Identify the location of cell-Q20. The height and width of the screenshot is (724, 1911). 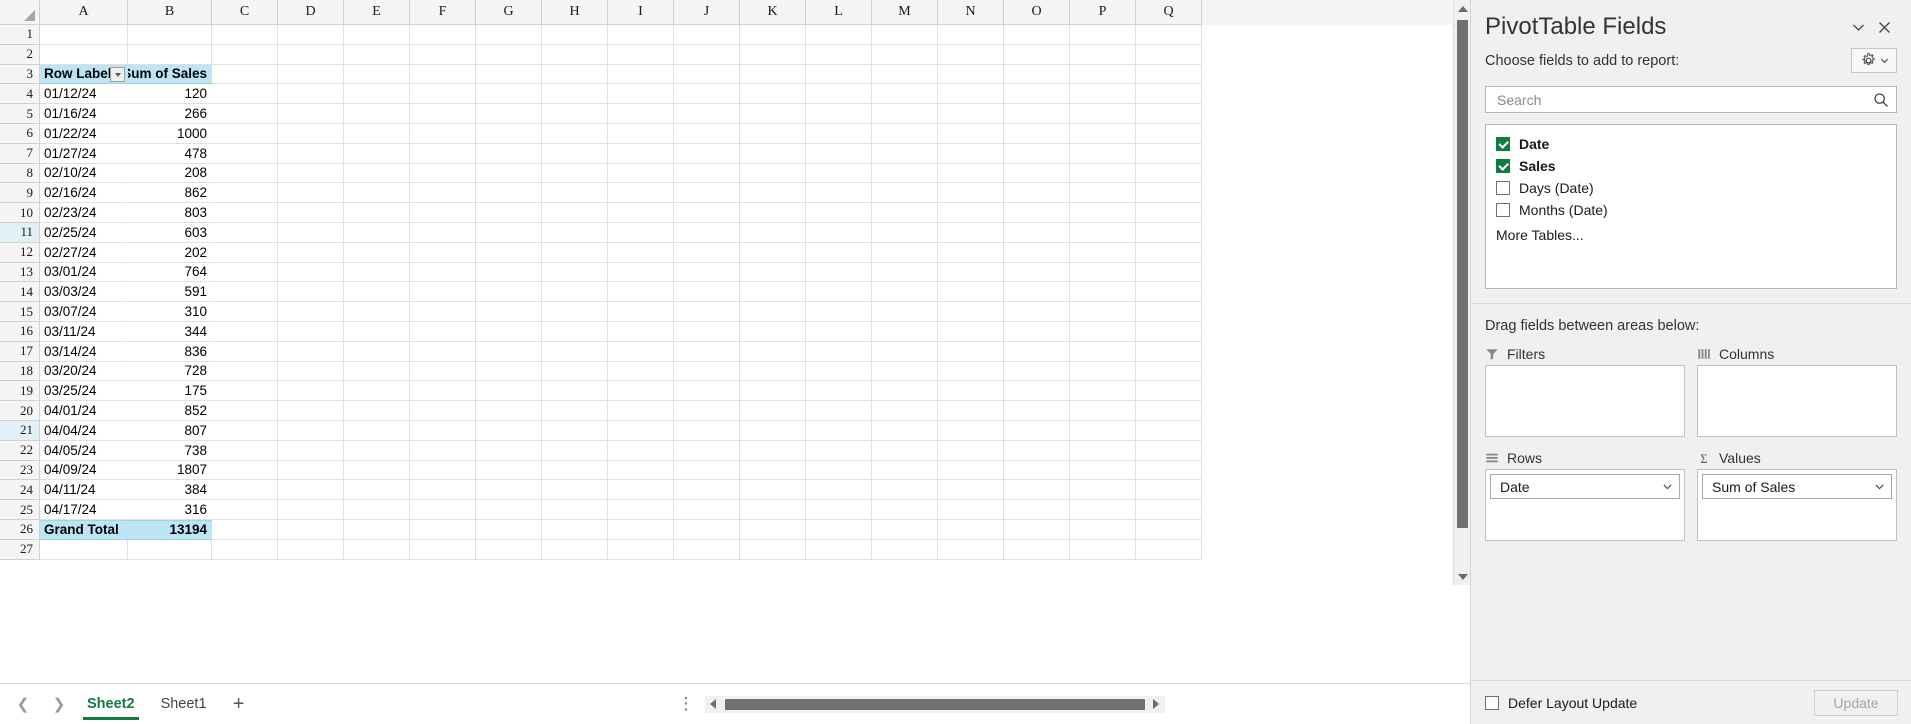
(1169, 411).